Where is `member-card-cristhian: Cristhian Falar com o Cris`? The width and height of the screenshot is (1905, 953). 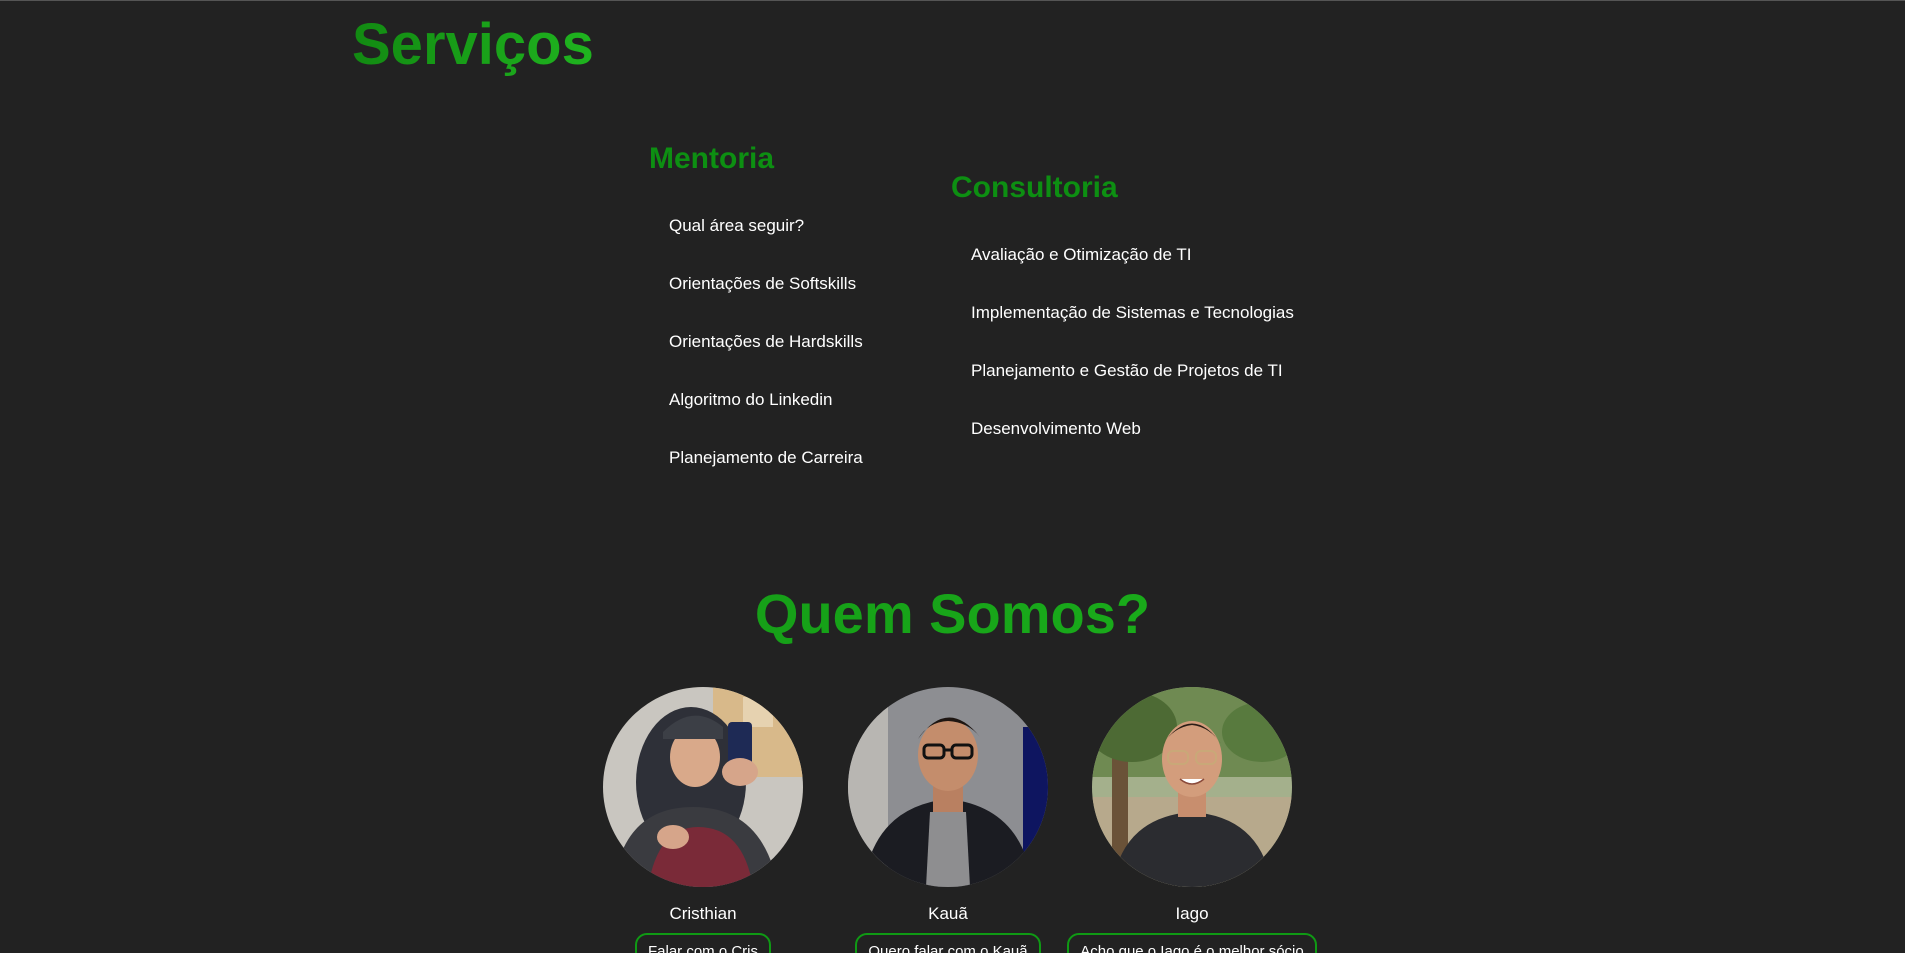 member-card-cristhian: Cristhian Falar com o Cris is located at coordinates (703, 820).